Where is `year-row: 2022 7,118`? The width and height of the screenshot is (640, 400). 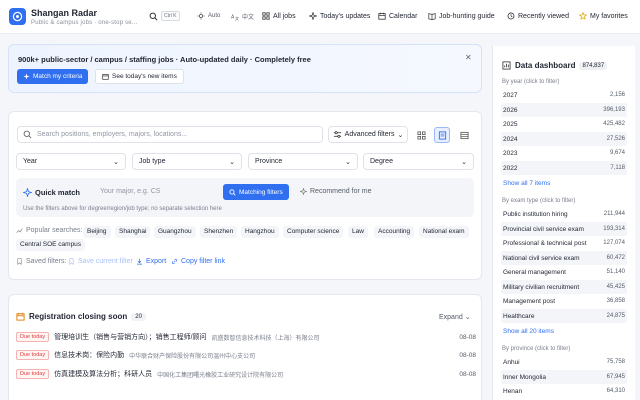 year-row: 2022 7,118 is located at coordinates (564, 168).